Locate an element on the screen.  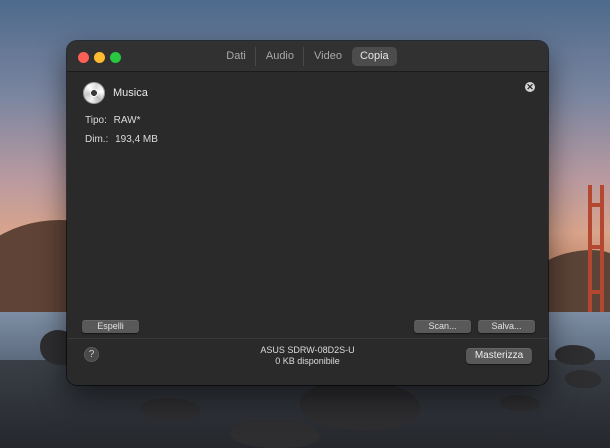
tab-copia: Copia is located at coordinates (374, 56).